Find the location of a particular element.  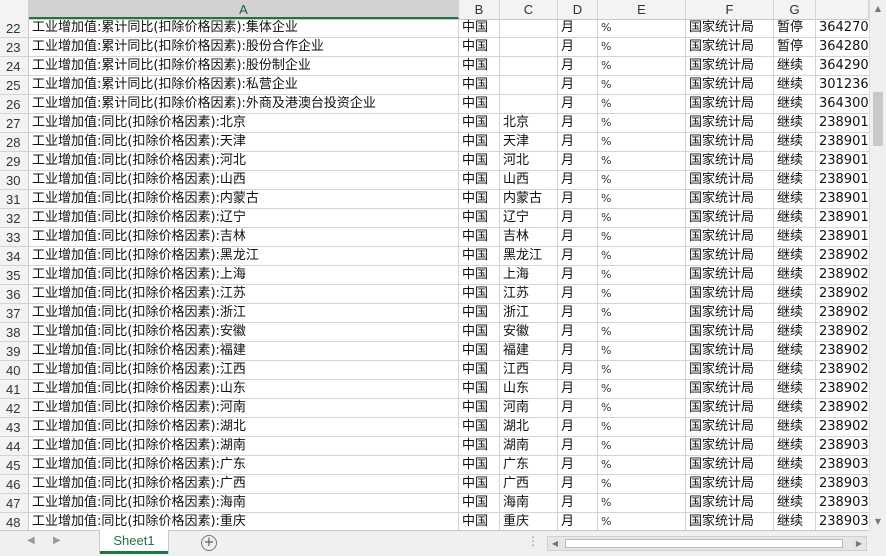

cell: 364270 is located at coordinates (842, 28).